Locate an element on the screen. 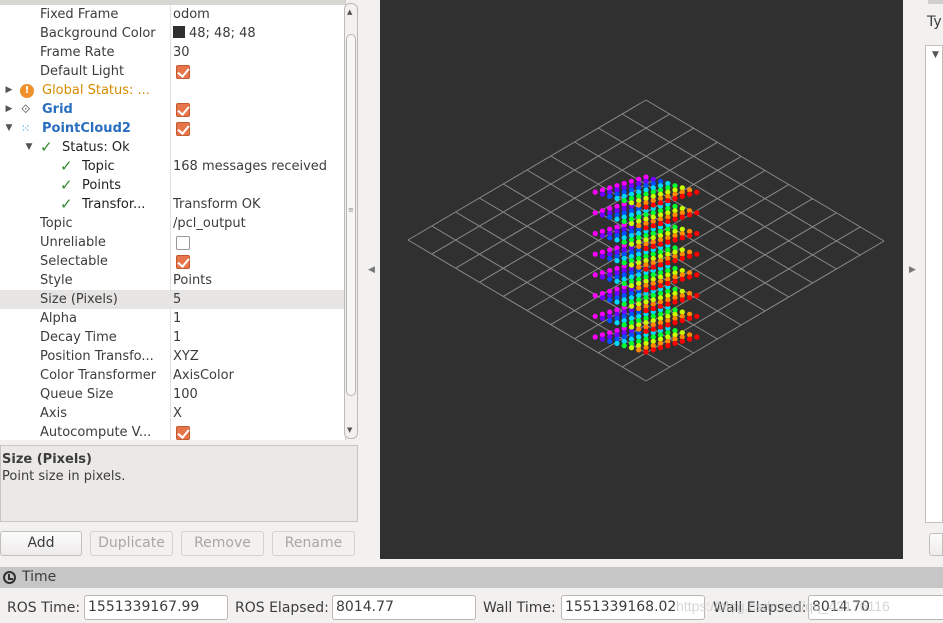 The image size is (943, 623). property-alpha: Alpha 1 is located at coordinates (172, 318).